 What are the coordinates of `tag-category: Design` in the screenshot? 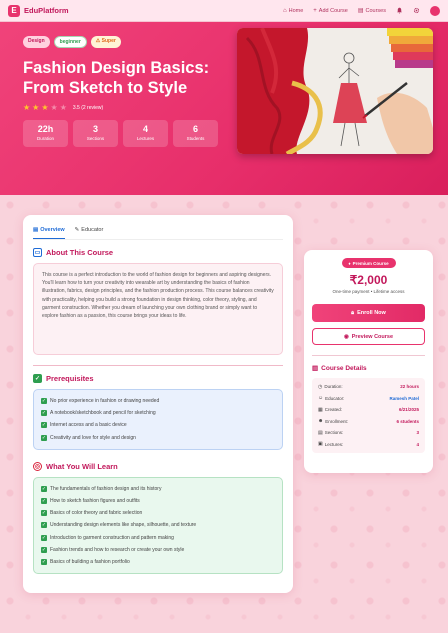 It's located at (36, 42).